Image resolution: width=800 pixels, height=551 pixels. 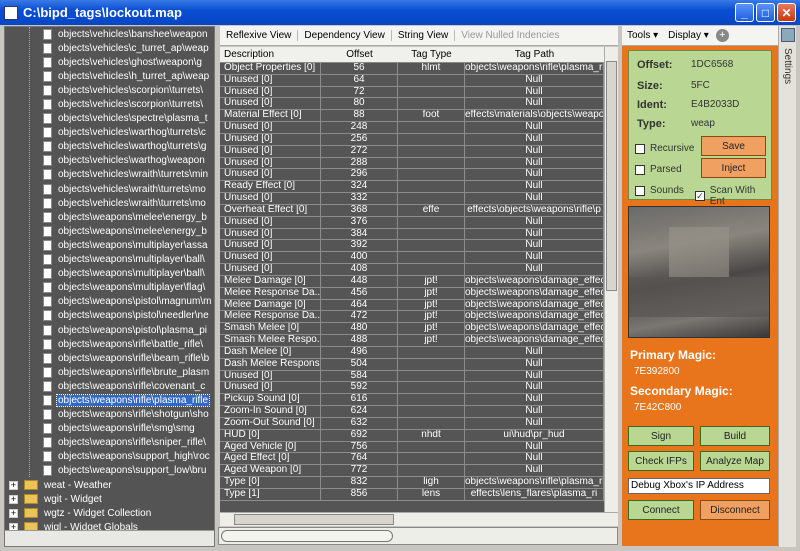 I want to click on grid-row: Zoom-Out Sound [0] 632 Null, so click(x=412, y=423).